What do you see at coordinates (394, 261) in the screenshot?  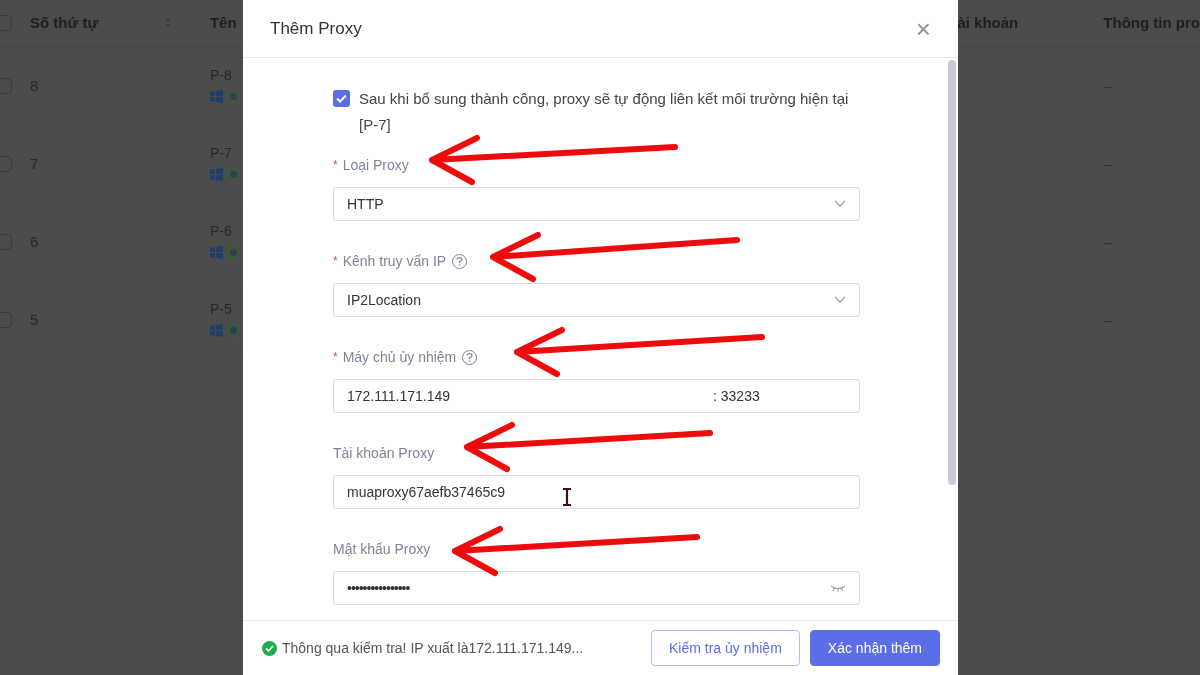 I see `field-label: Kênh truy vấn IP` at bounding box center [394, 261].